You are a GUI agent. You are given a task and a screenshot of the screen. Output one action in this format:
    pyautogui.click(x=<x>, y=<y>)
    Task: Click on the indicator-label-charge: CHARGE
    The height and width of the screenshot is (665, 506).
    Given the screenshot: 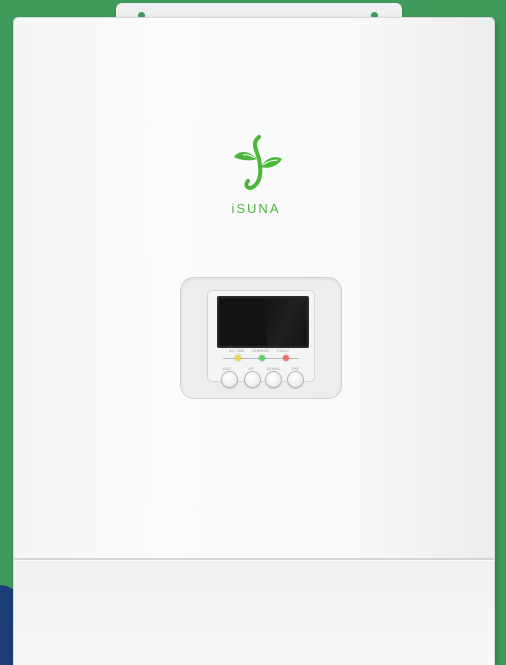 What is the action you would take?
    pyautogui.click(x=261, y=350)
    